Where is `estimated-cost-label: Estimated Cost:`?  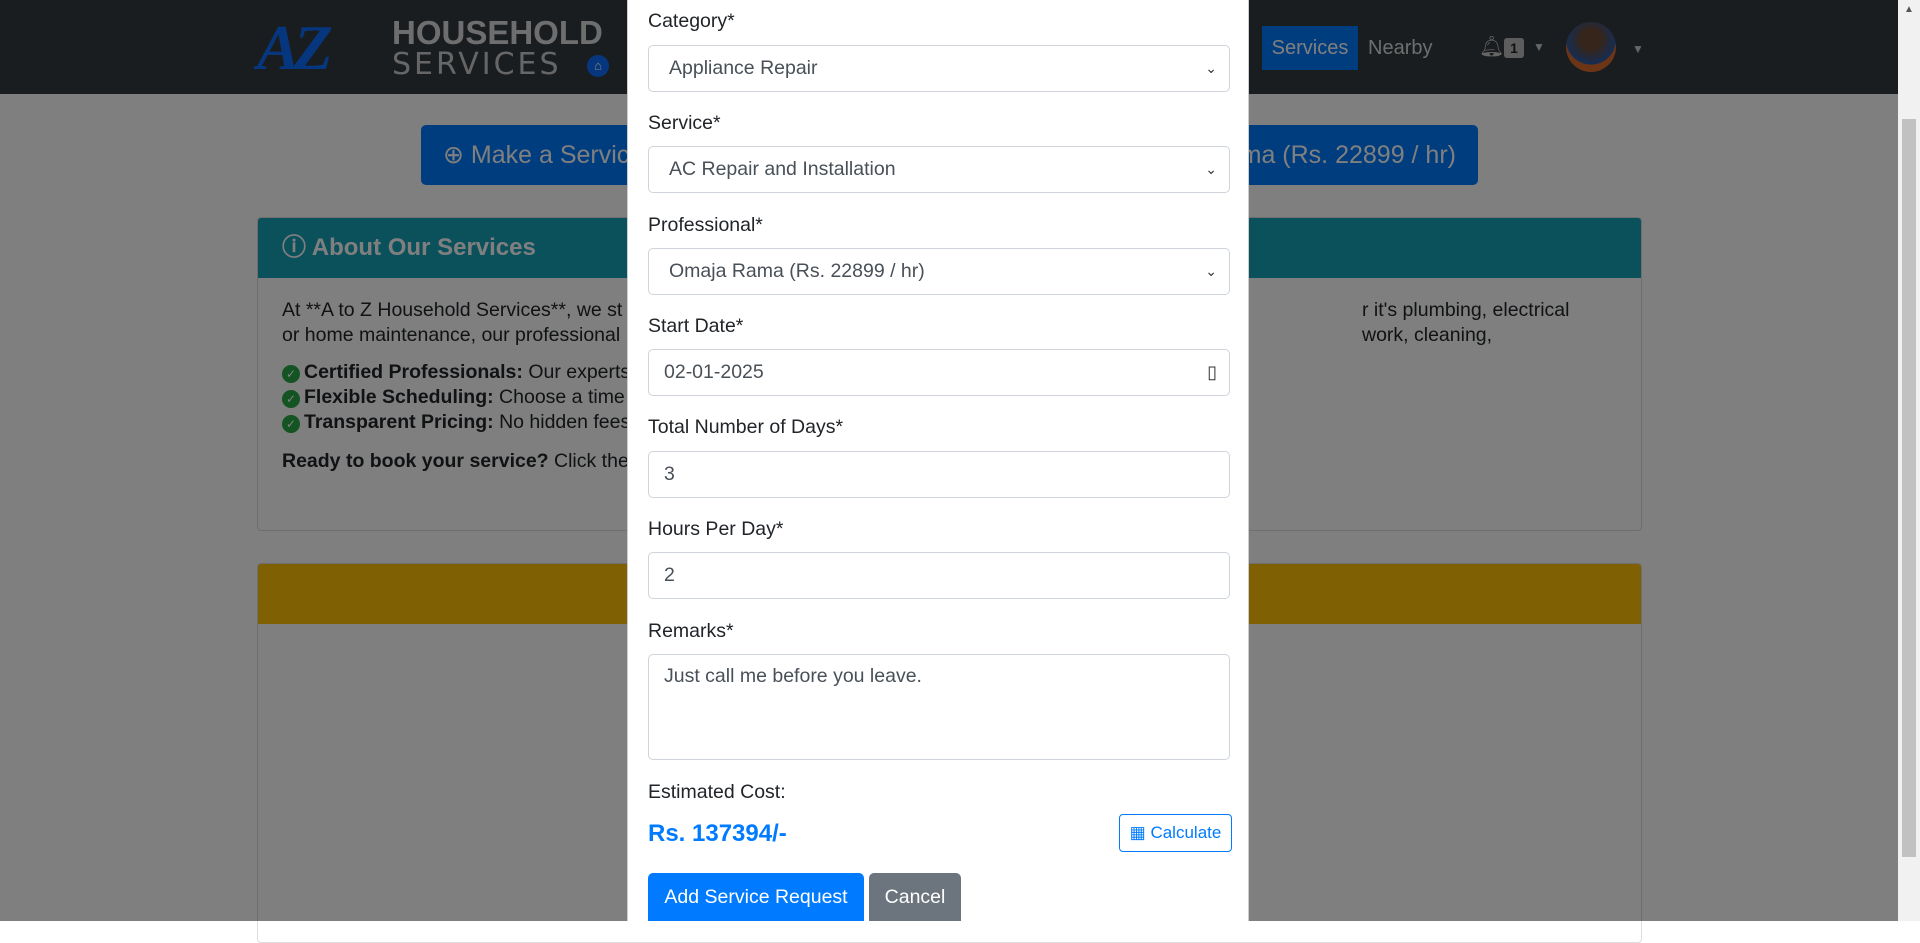 estimated-cost-label: Estimated Cost: is located at coordinates (717, 792).